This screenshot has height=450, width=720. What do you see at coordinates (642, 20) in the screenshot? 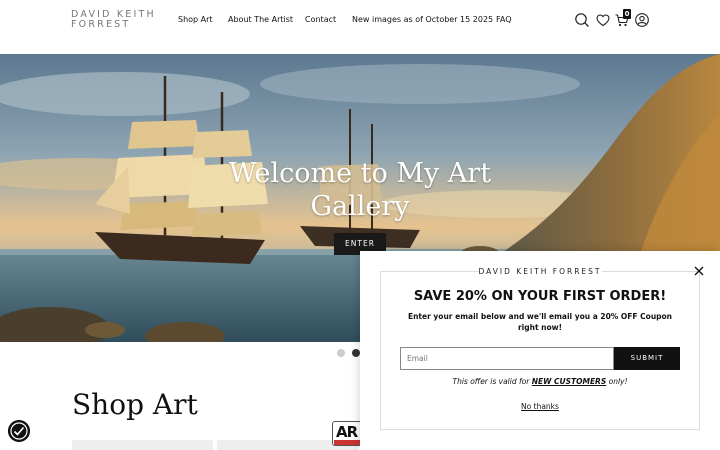
I see `user-icon` at bounding box center [642, 20].